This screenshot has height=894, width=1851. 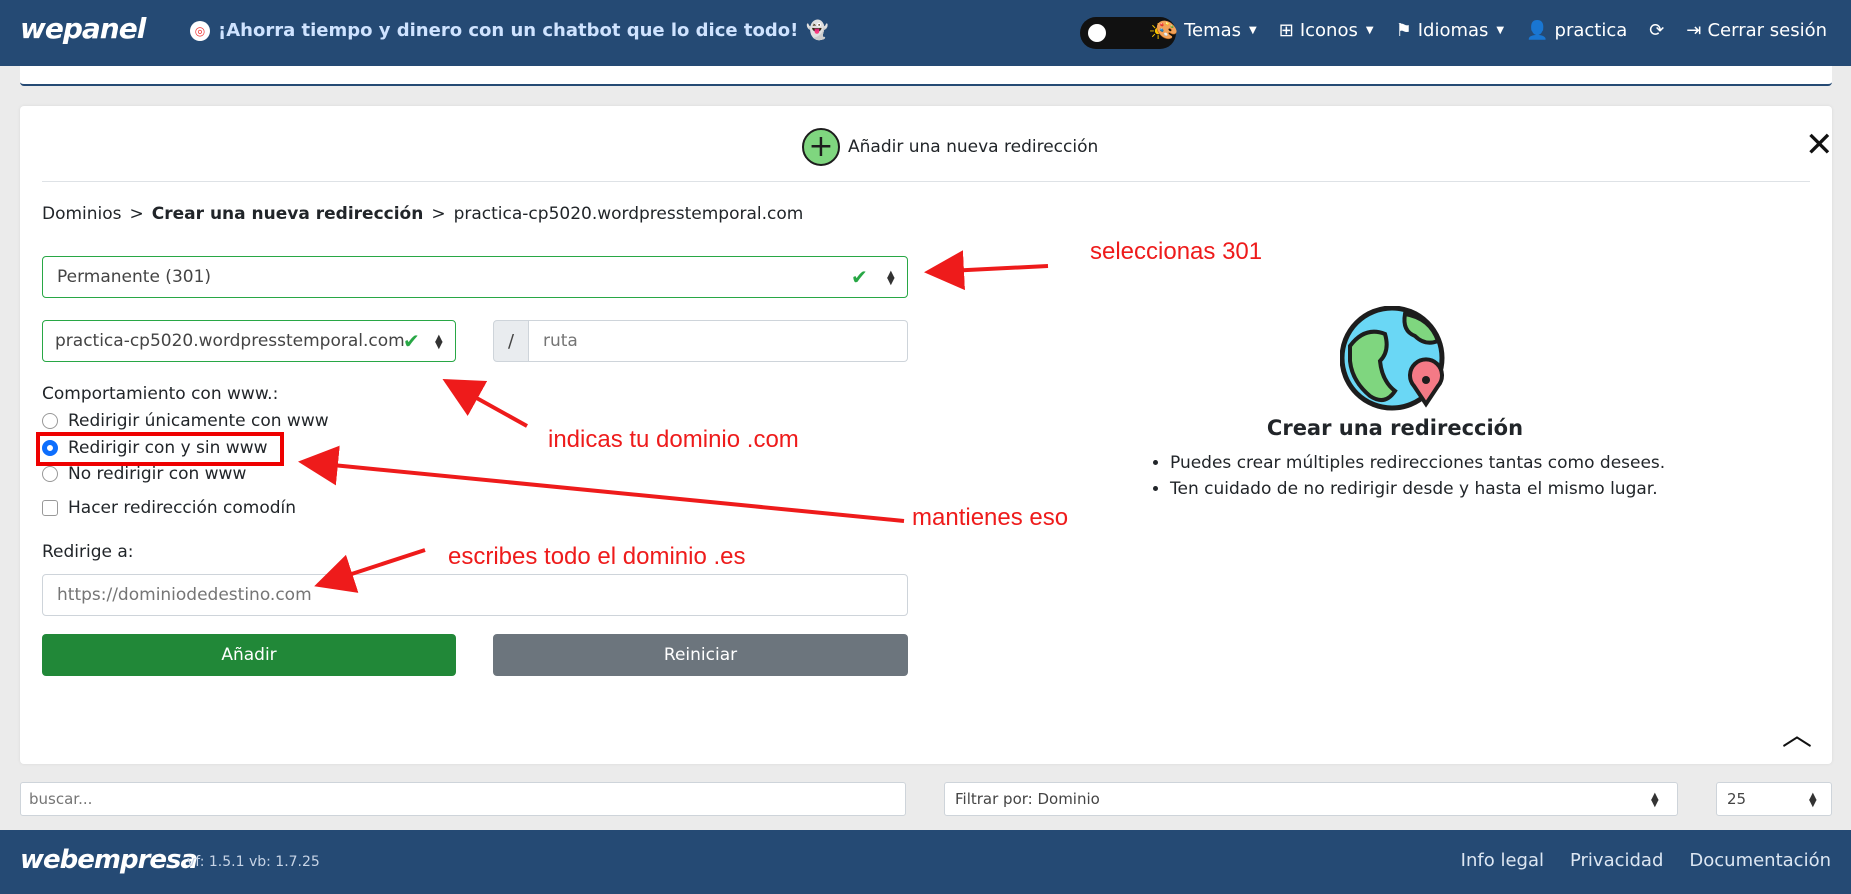 I want to click on footer-link-legal: Info legal, so click(x=1502, y=860).